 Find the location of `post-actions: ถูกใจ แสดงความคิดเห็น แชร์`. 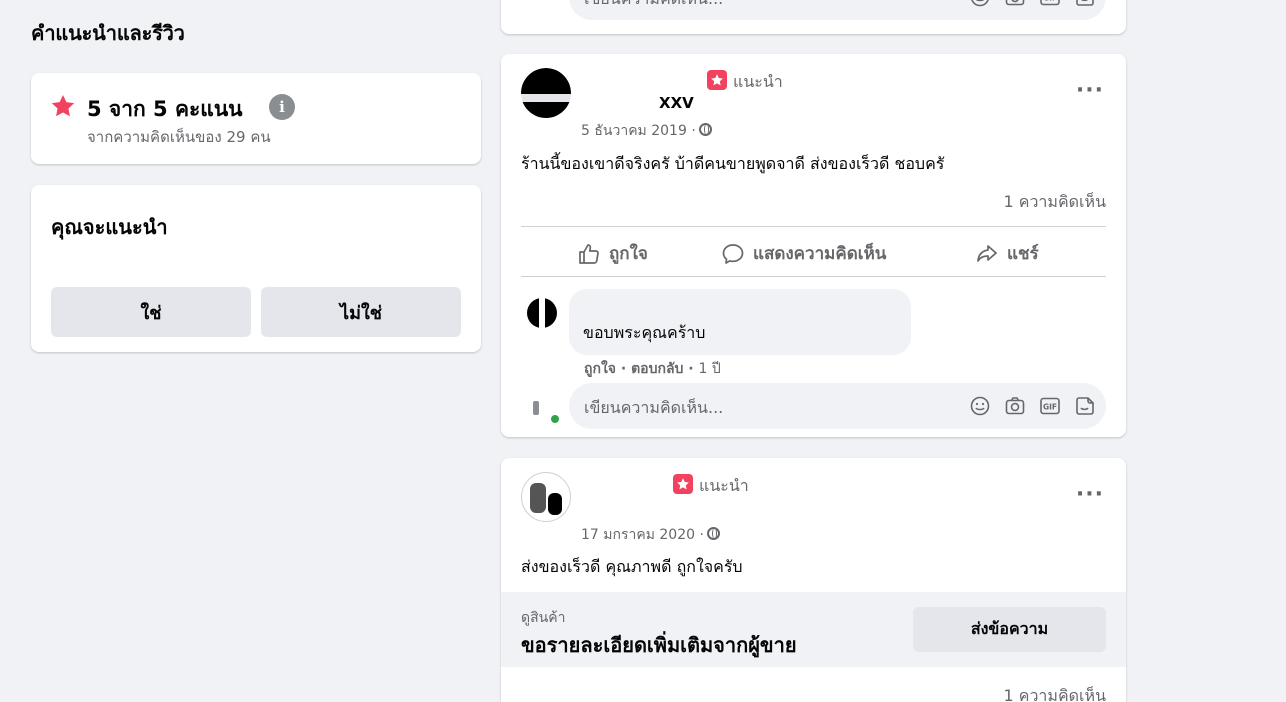

post-actions: ถูกใจ แสดงความคิดเห็น แชร์ is located at coordinates (813, 265).